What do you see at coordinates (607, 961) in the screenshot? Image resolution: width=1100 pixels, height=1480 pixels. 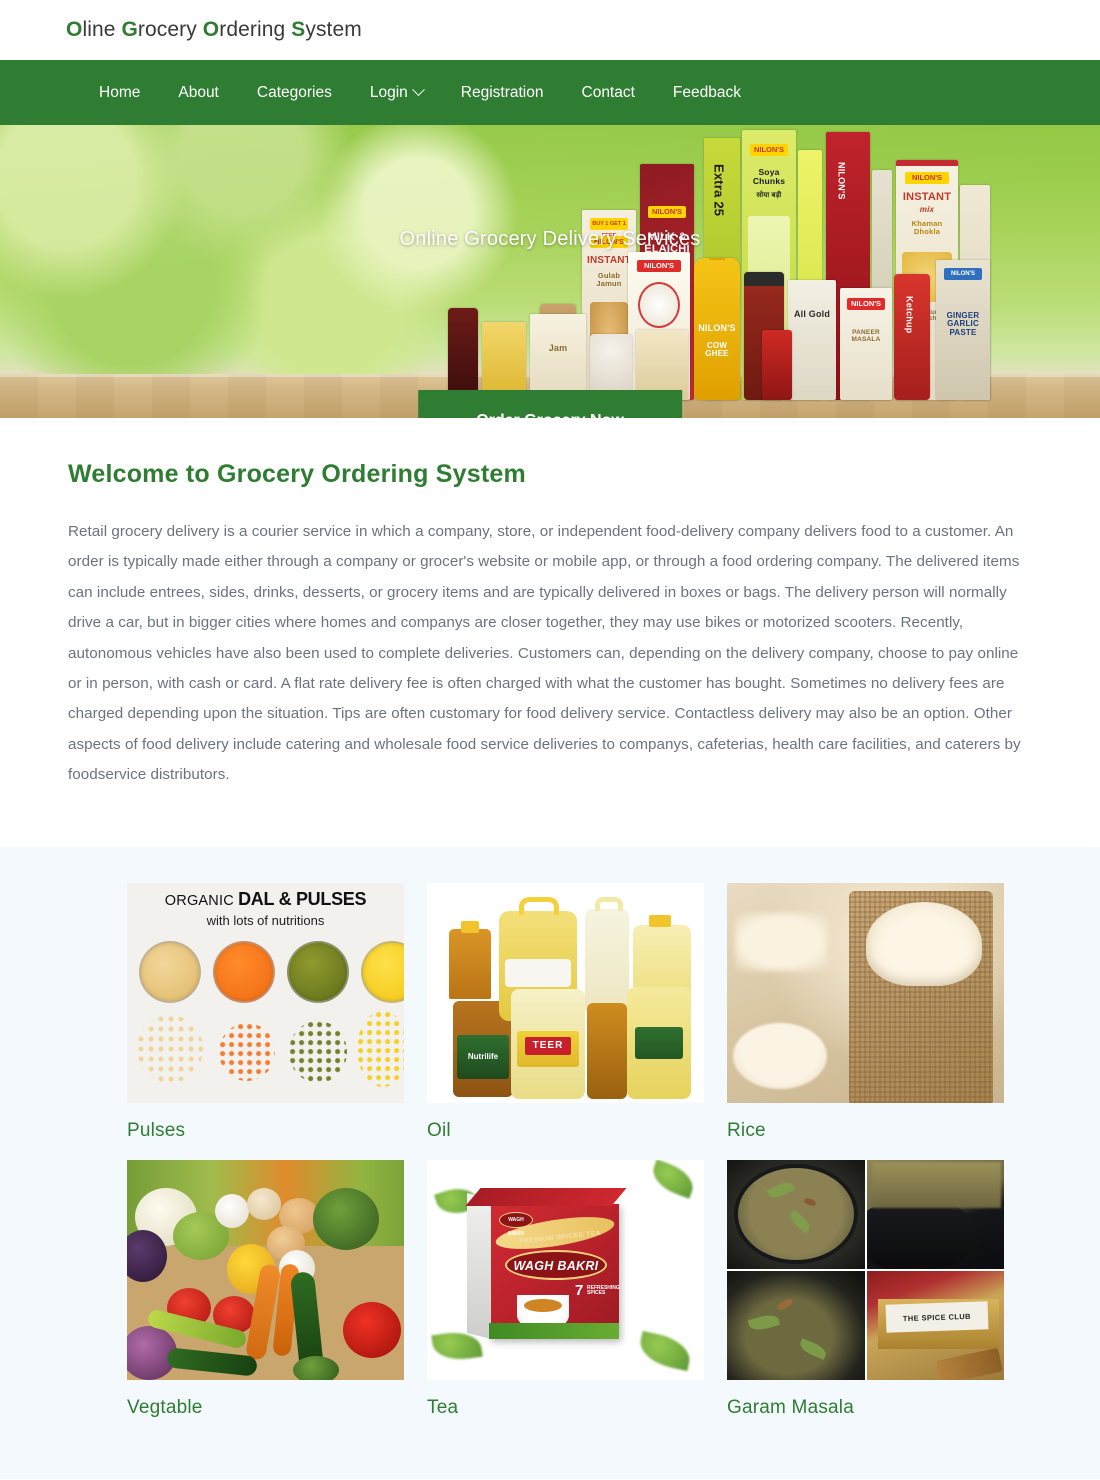 I see `oil-bottle-pale` at bounding box center [607, 961].